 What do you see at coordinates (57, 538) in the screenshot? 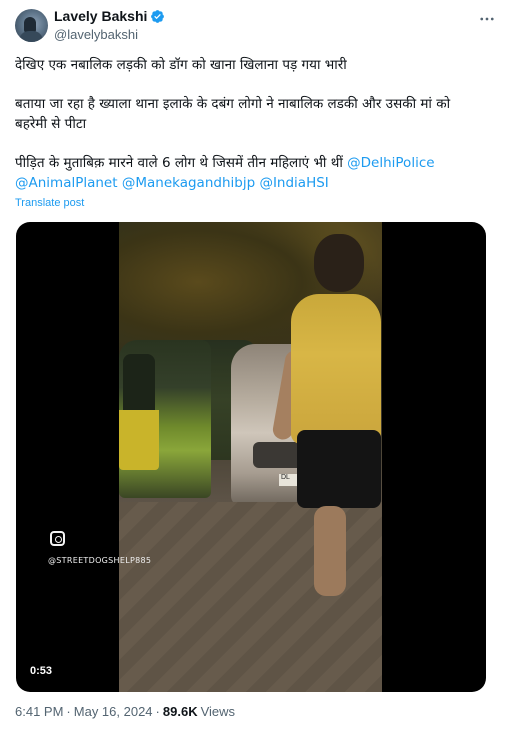
I see `instagram-icon` at bounding box center [57, 538].